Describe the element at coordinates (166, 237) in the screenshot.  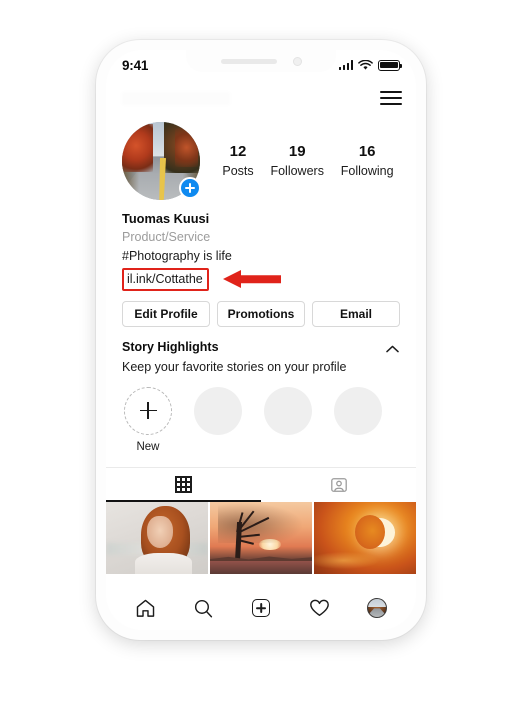
I see `profile-category: Product/Service` at that location.